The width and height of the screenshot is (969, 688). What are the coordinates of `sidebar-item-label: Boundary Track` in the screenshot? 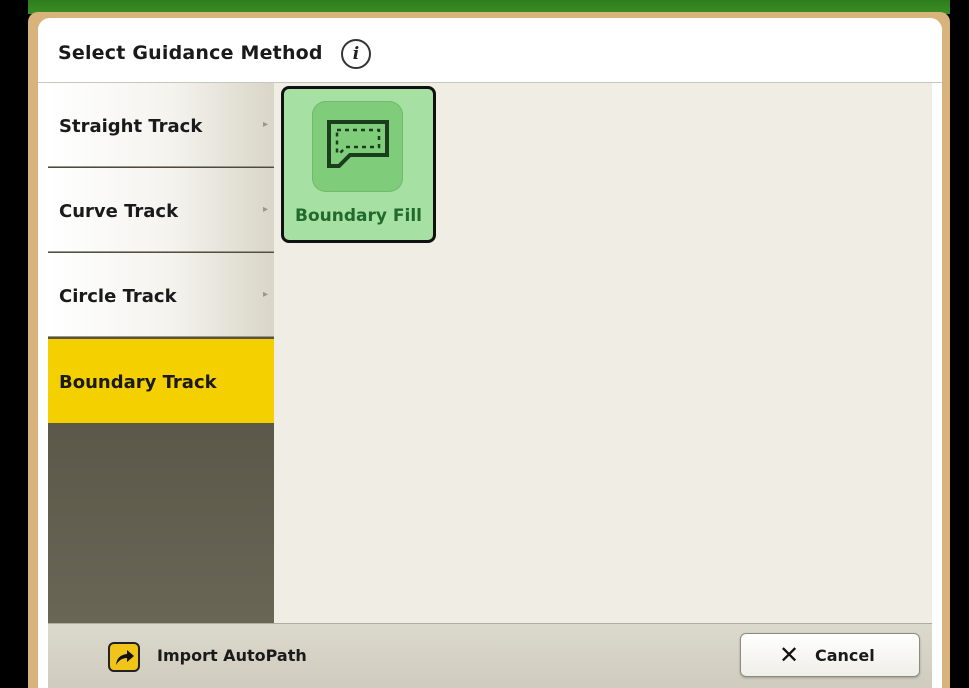 It's located at (138, 382).